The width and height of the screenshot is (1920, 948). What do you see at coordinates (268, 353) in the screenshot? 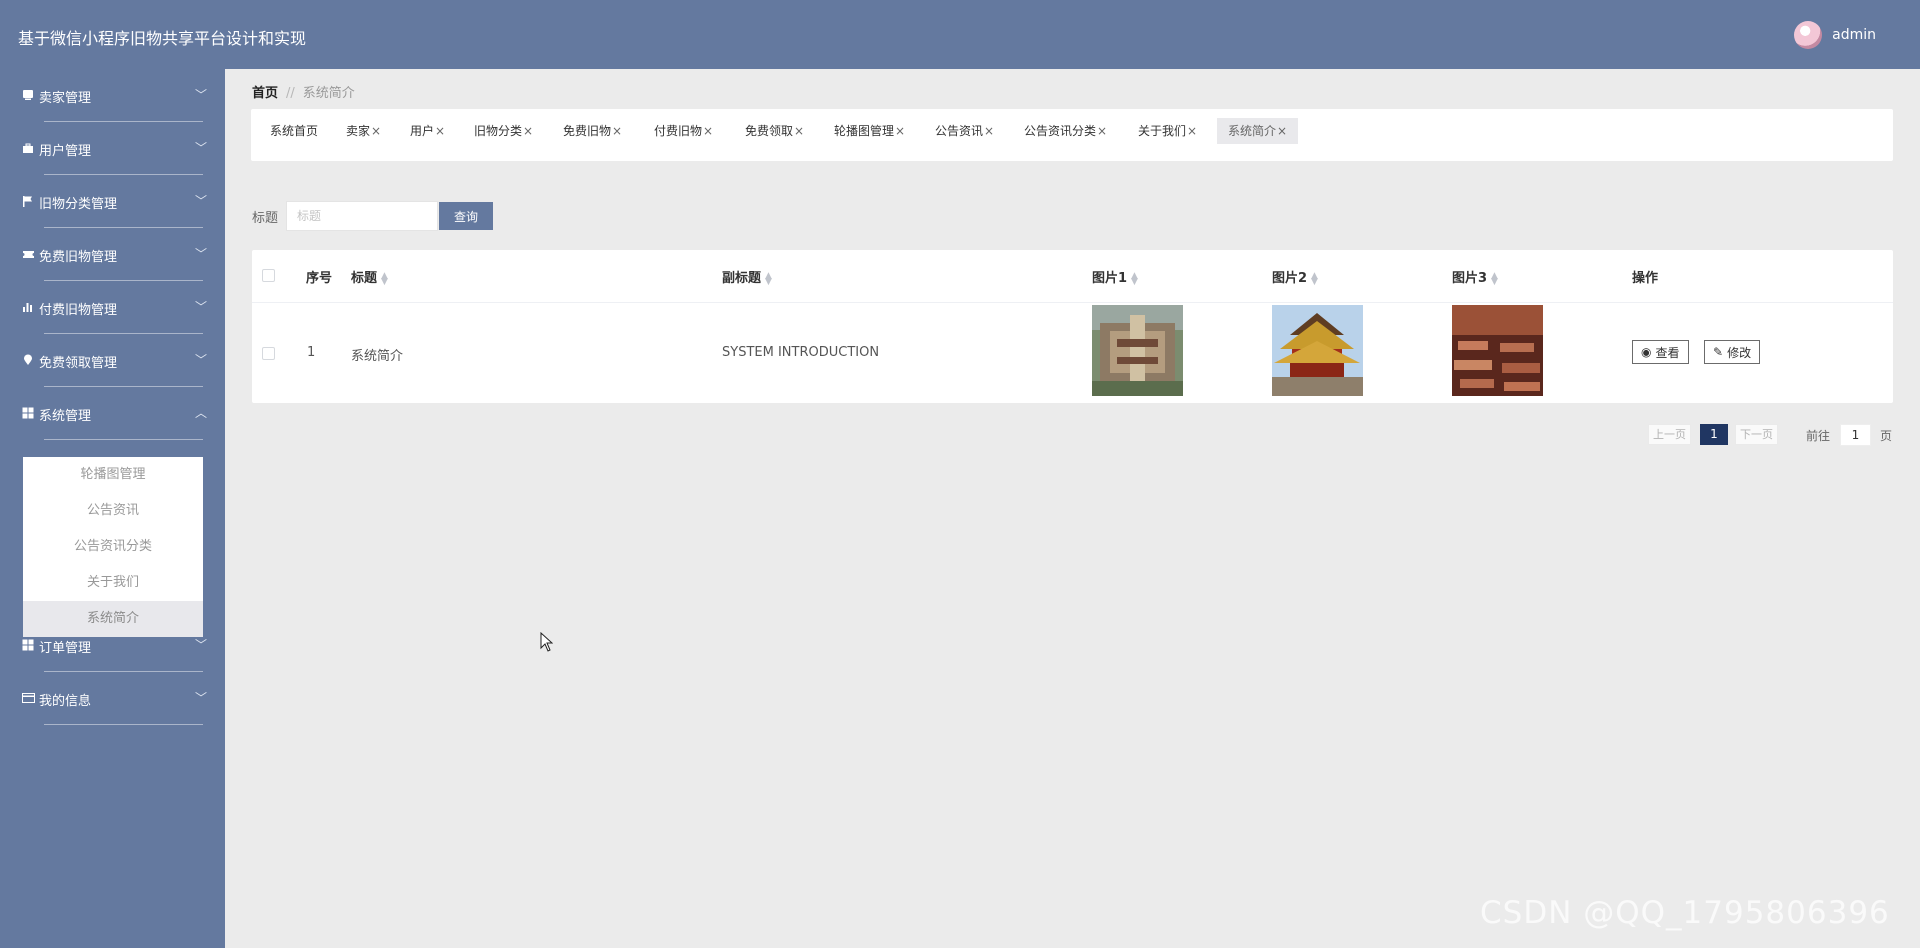
I see `row-checkbox` at bounding box center [268, 353].